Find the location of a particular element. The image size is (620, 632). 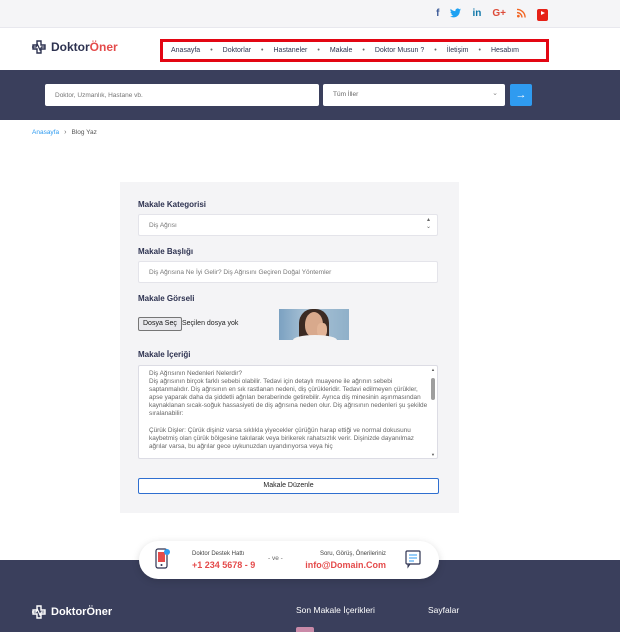

site-logo: Doktor Öner is located at coordinates (75, 47).